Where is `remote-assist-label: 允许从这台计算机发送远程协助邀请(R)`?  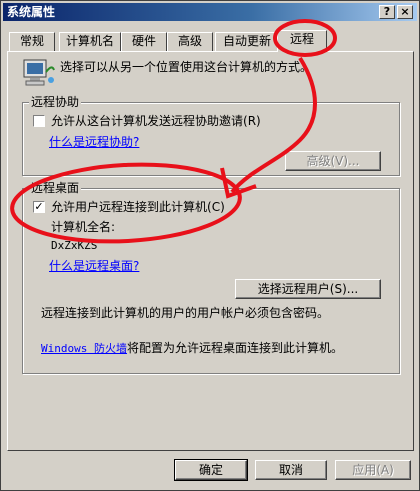 remote-assist-label: 允许从这台计算机发送远程协助邀请(R) is located at coordinates (156, 121).